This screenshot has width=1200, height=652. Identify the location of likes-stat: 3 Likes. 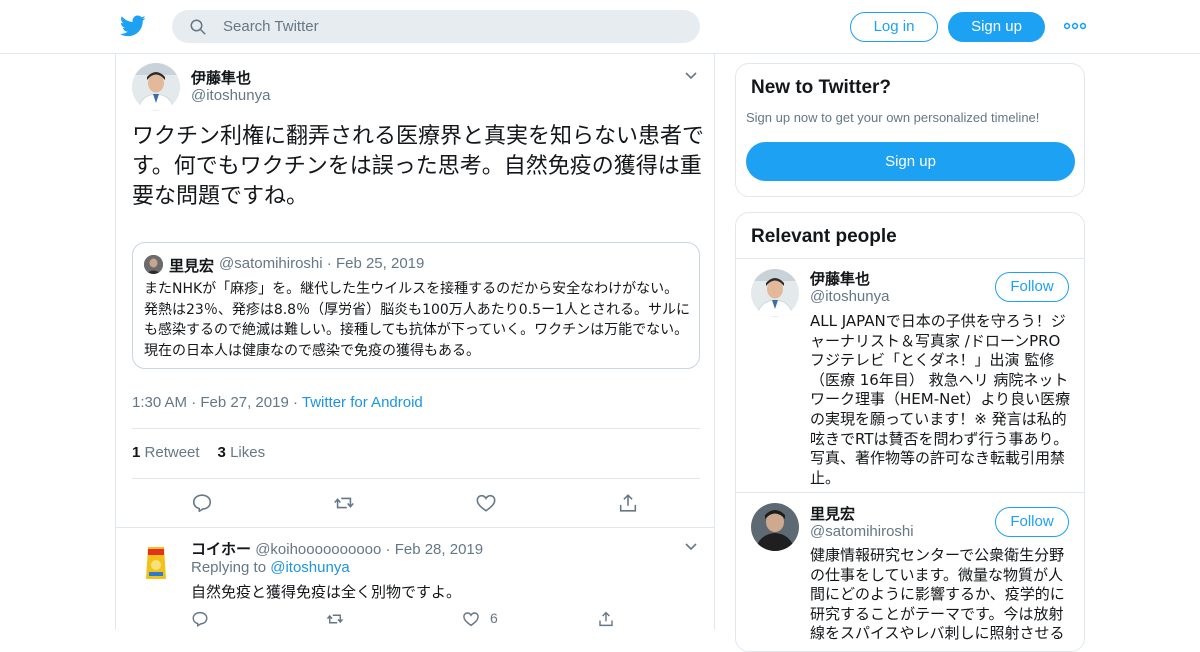
(242, 452).